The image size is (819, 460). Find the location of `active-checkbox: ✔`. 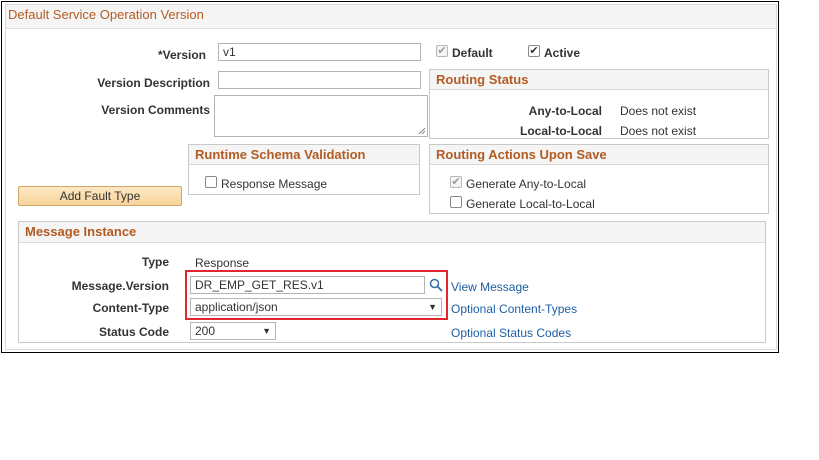

active-checkbox: ✔ is located at coordinates (534, 51).